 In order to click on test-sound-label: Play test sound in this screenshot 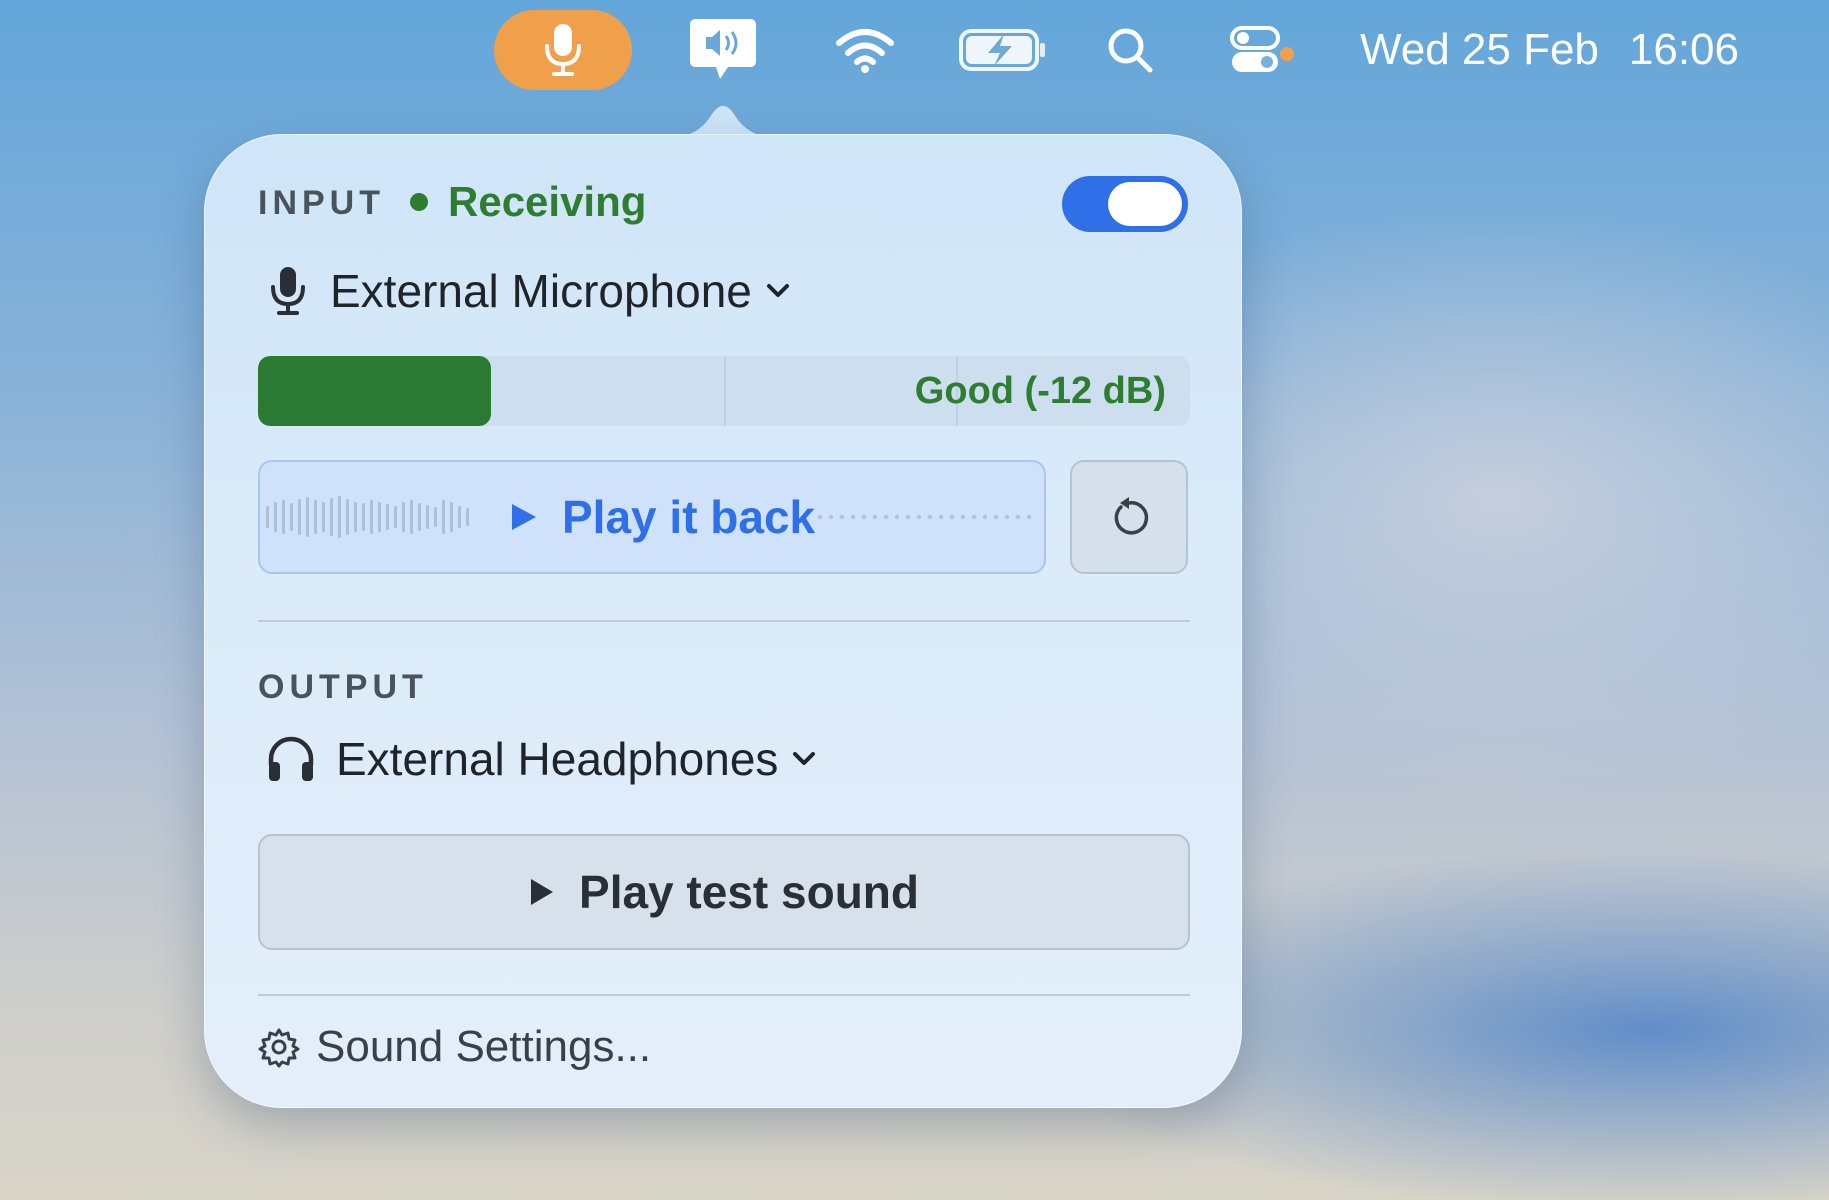, I will do `click(749, 892)`.